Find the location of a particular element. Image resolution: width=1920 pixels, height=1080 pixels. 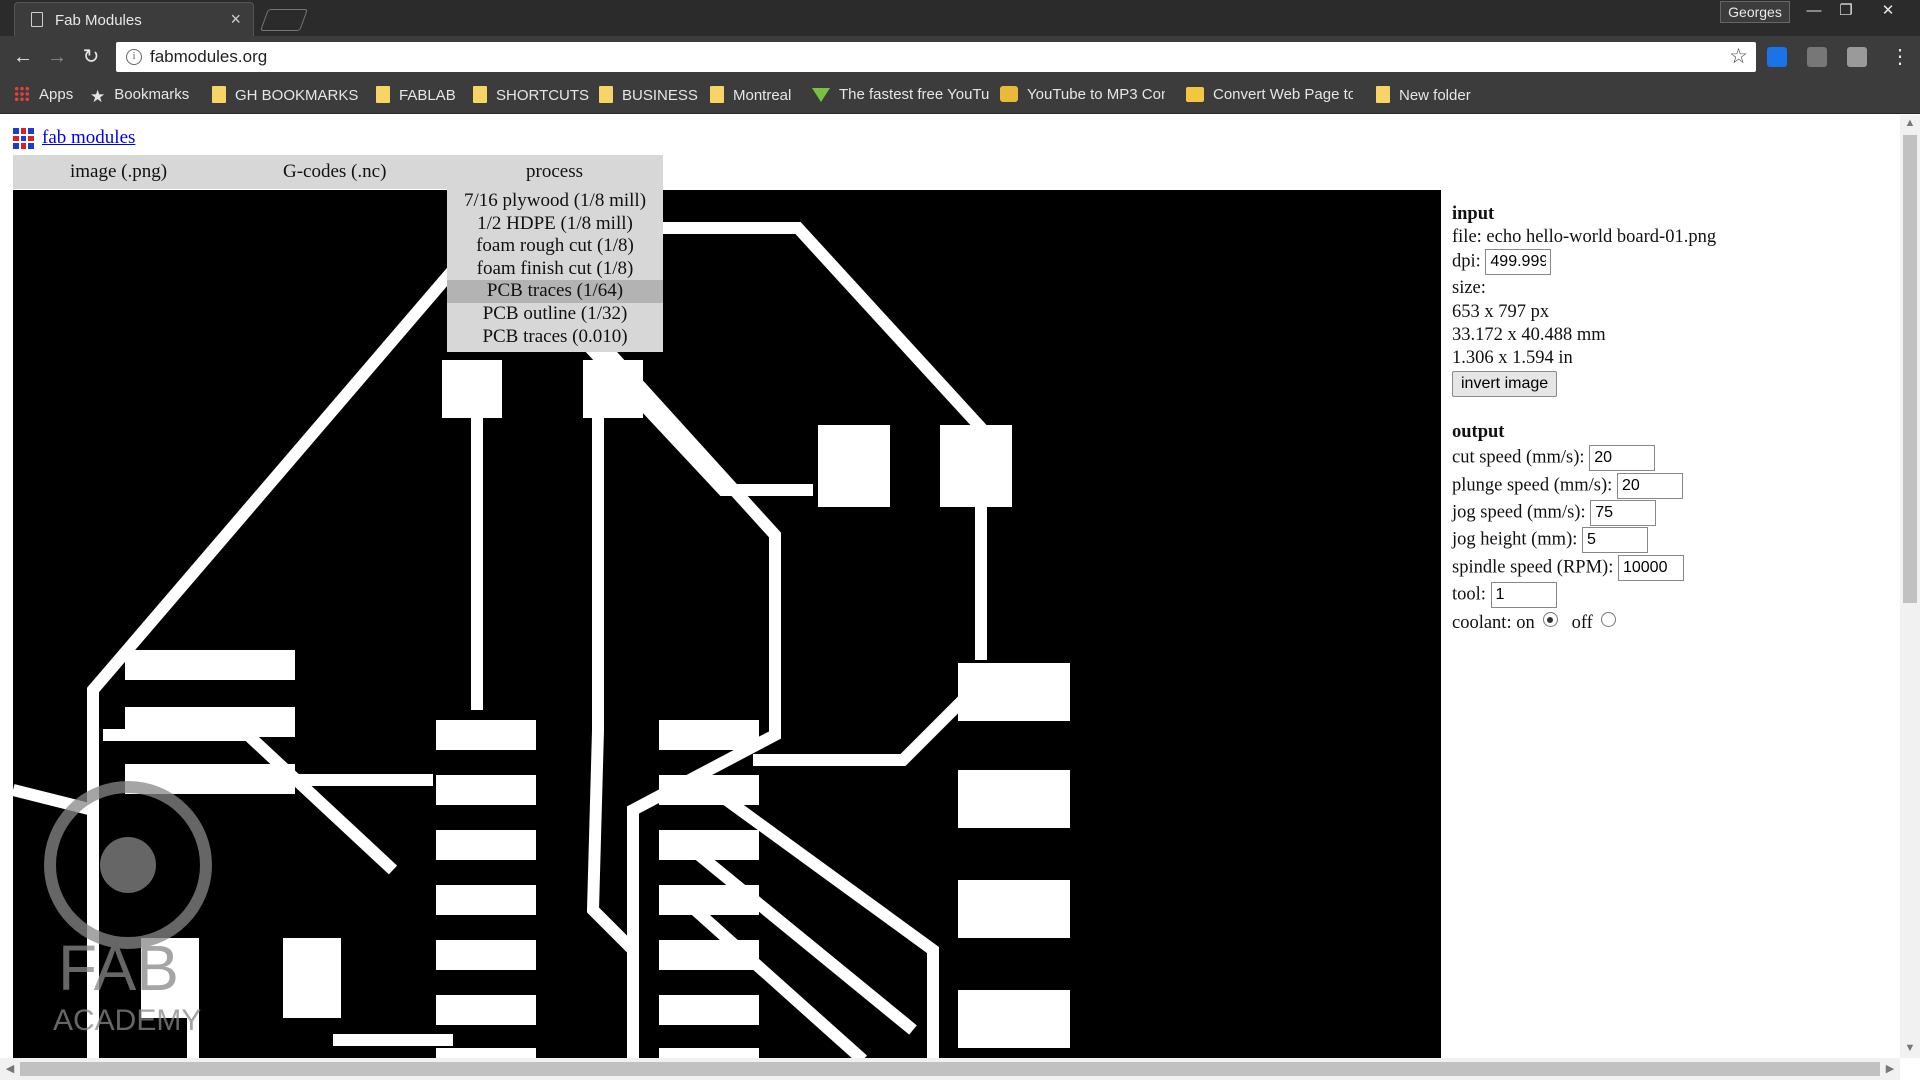

browser-menu-icon: ⋮ is located at coordinates (1900, 57).